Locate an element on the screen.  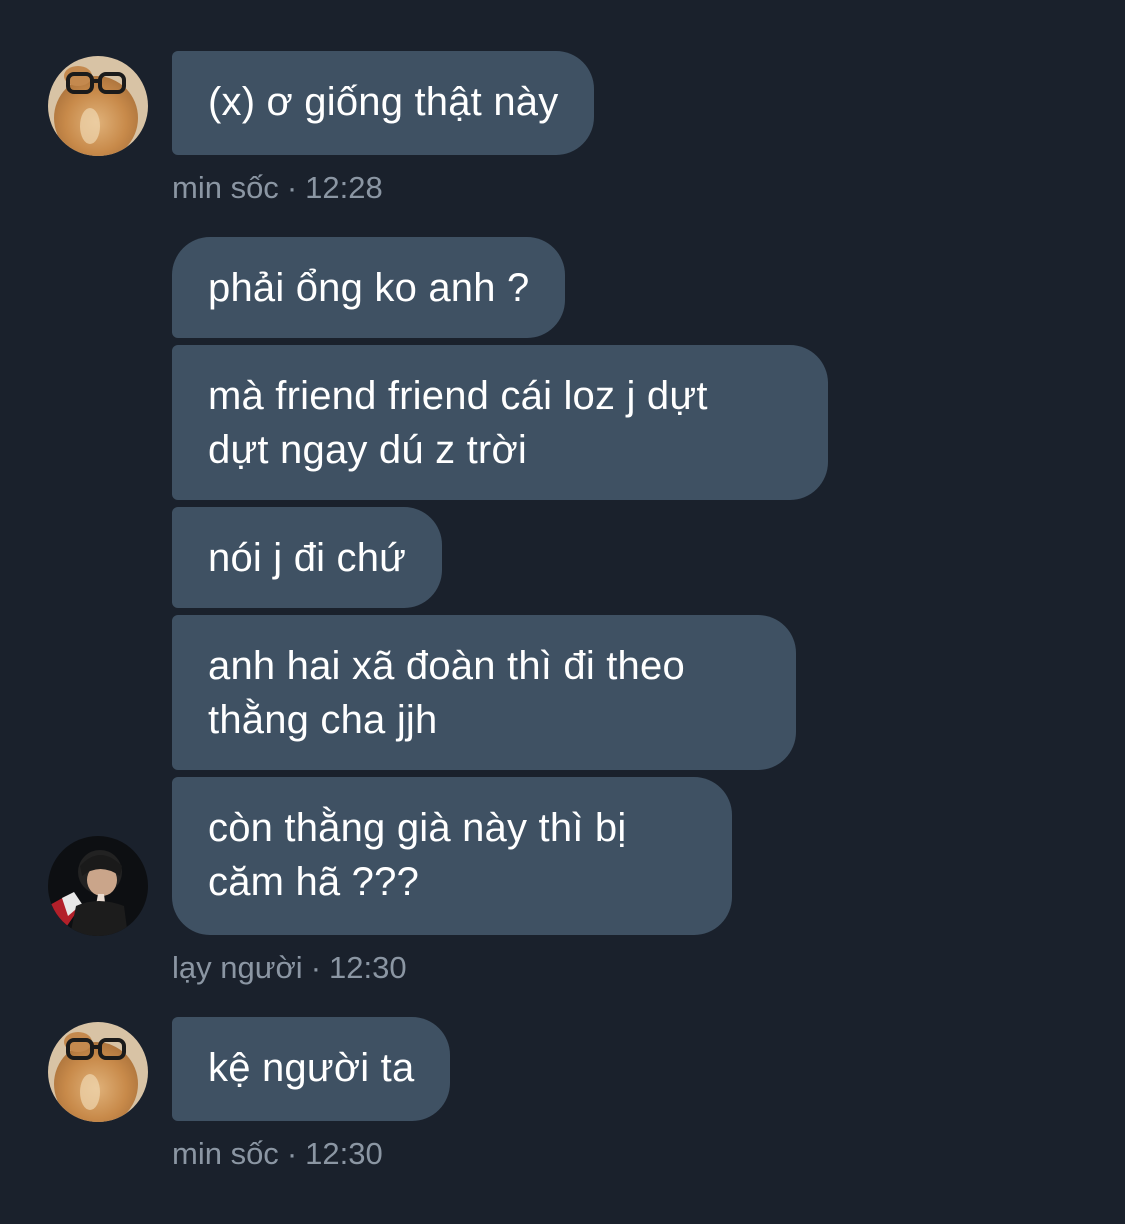
avatar-lay-nguoi is located at coordinates (98, 886).